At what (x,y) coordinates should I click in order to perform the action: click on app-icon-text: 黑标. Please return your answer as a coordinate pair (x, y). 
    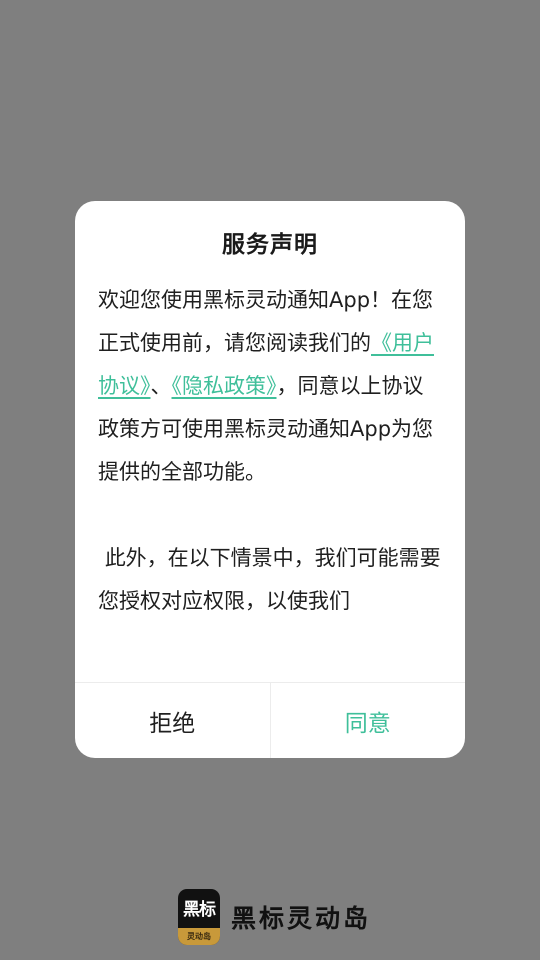
    Looking at the image, I should click on (199, 910).